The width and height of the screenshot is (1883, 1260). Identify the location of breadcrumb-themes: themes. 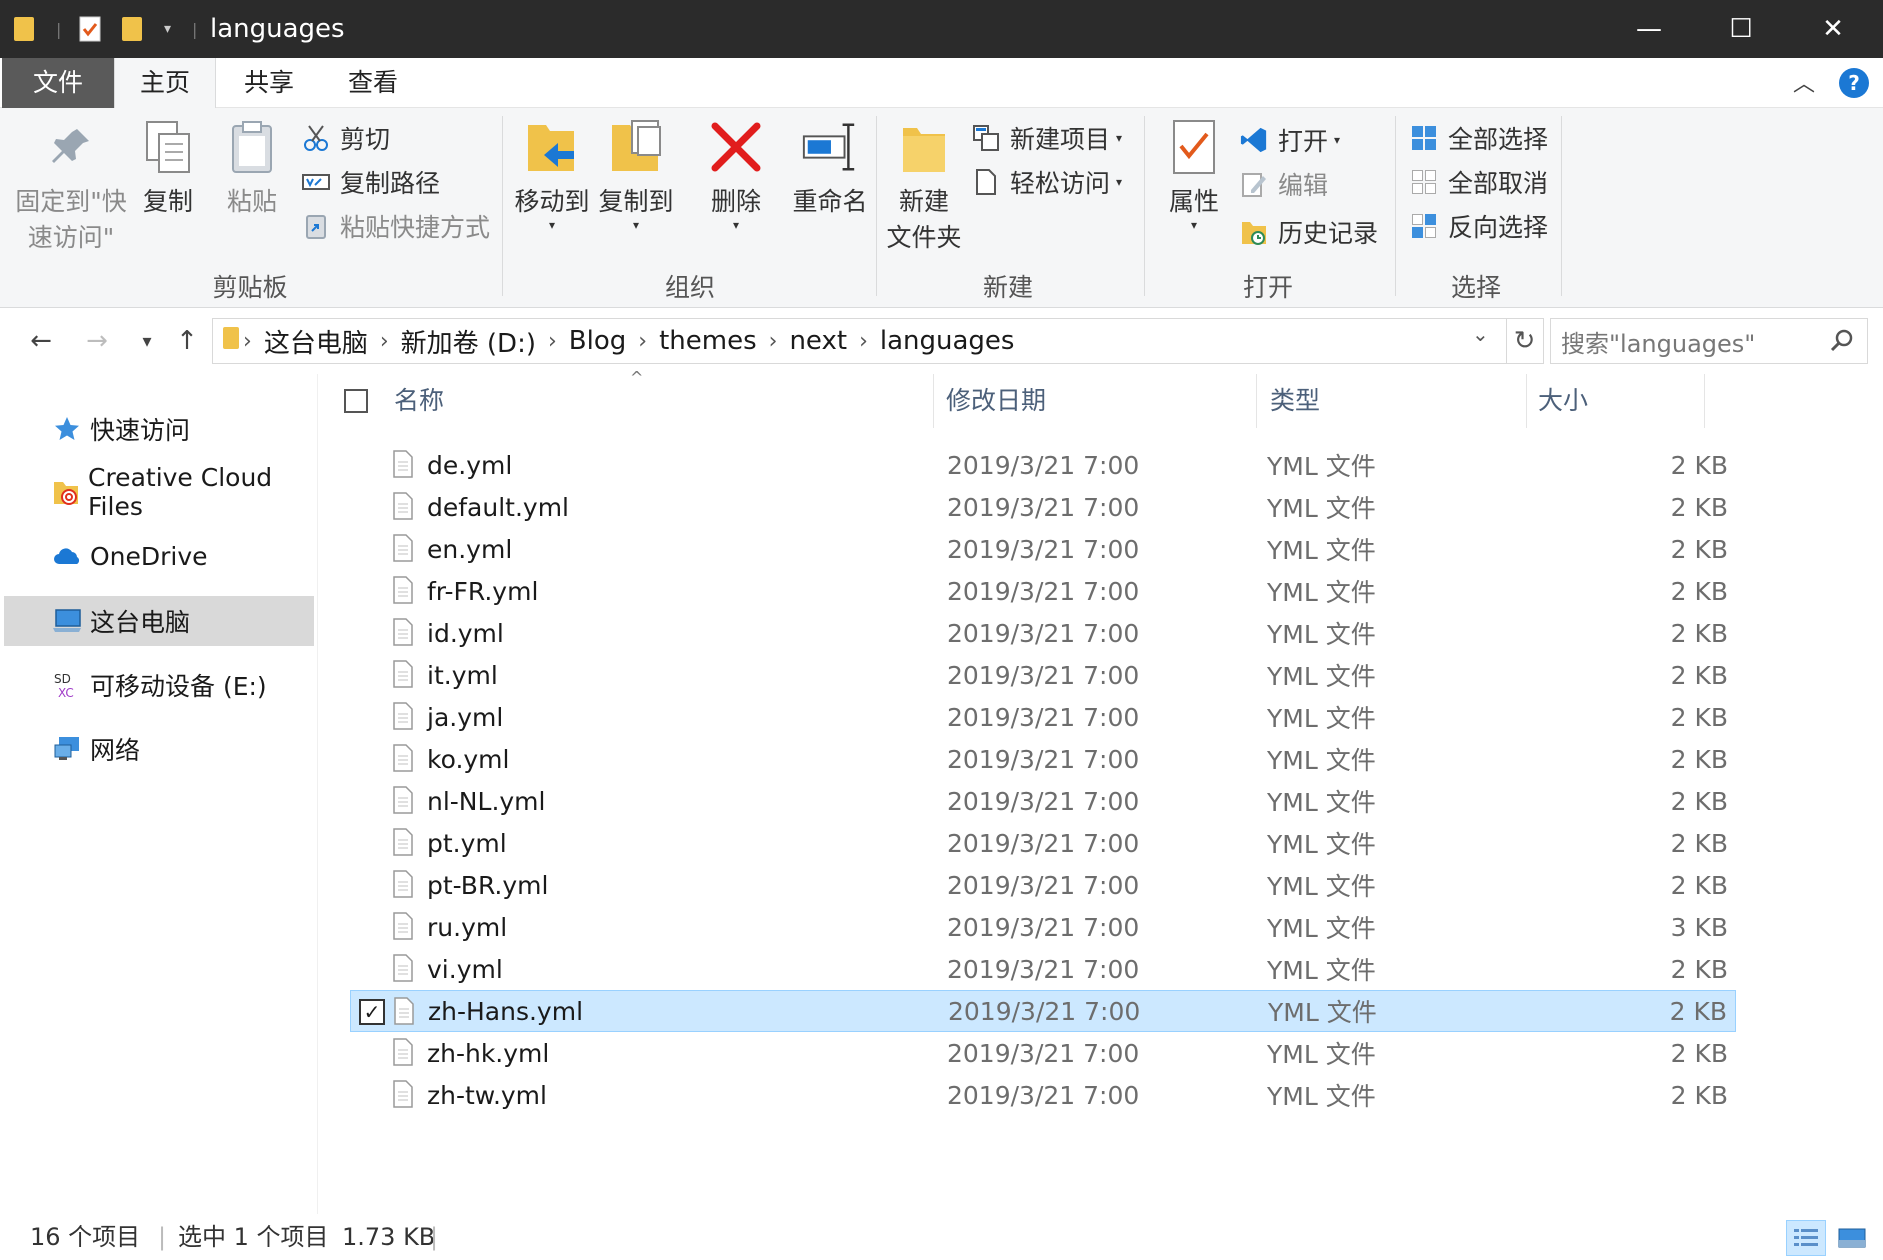
(708, 341).